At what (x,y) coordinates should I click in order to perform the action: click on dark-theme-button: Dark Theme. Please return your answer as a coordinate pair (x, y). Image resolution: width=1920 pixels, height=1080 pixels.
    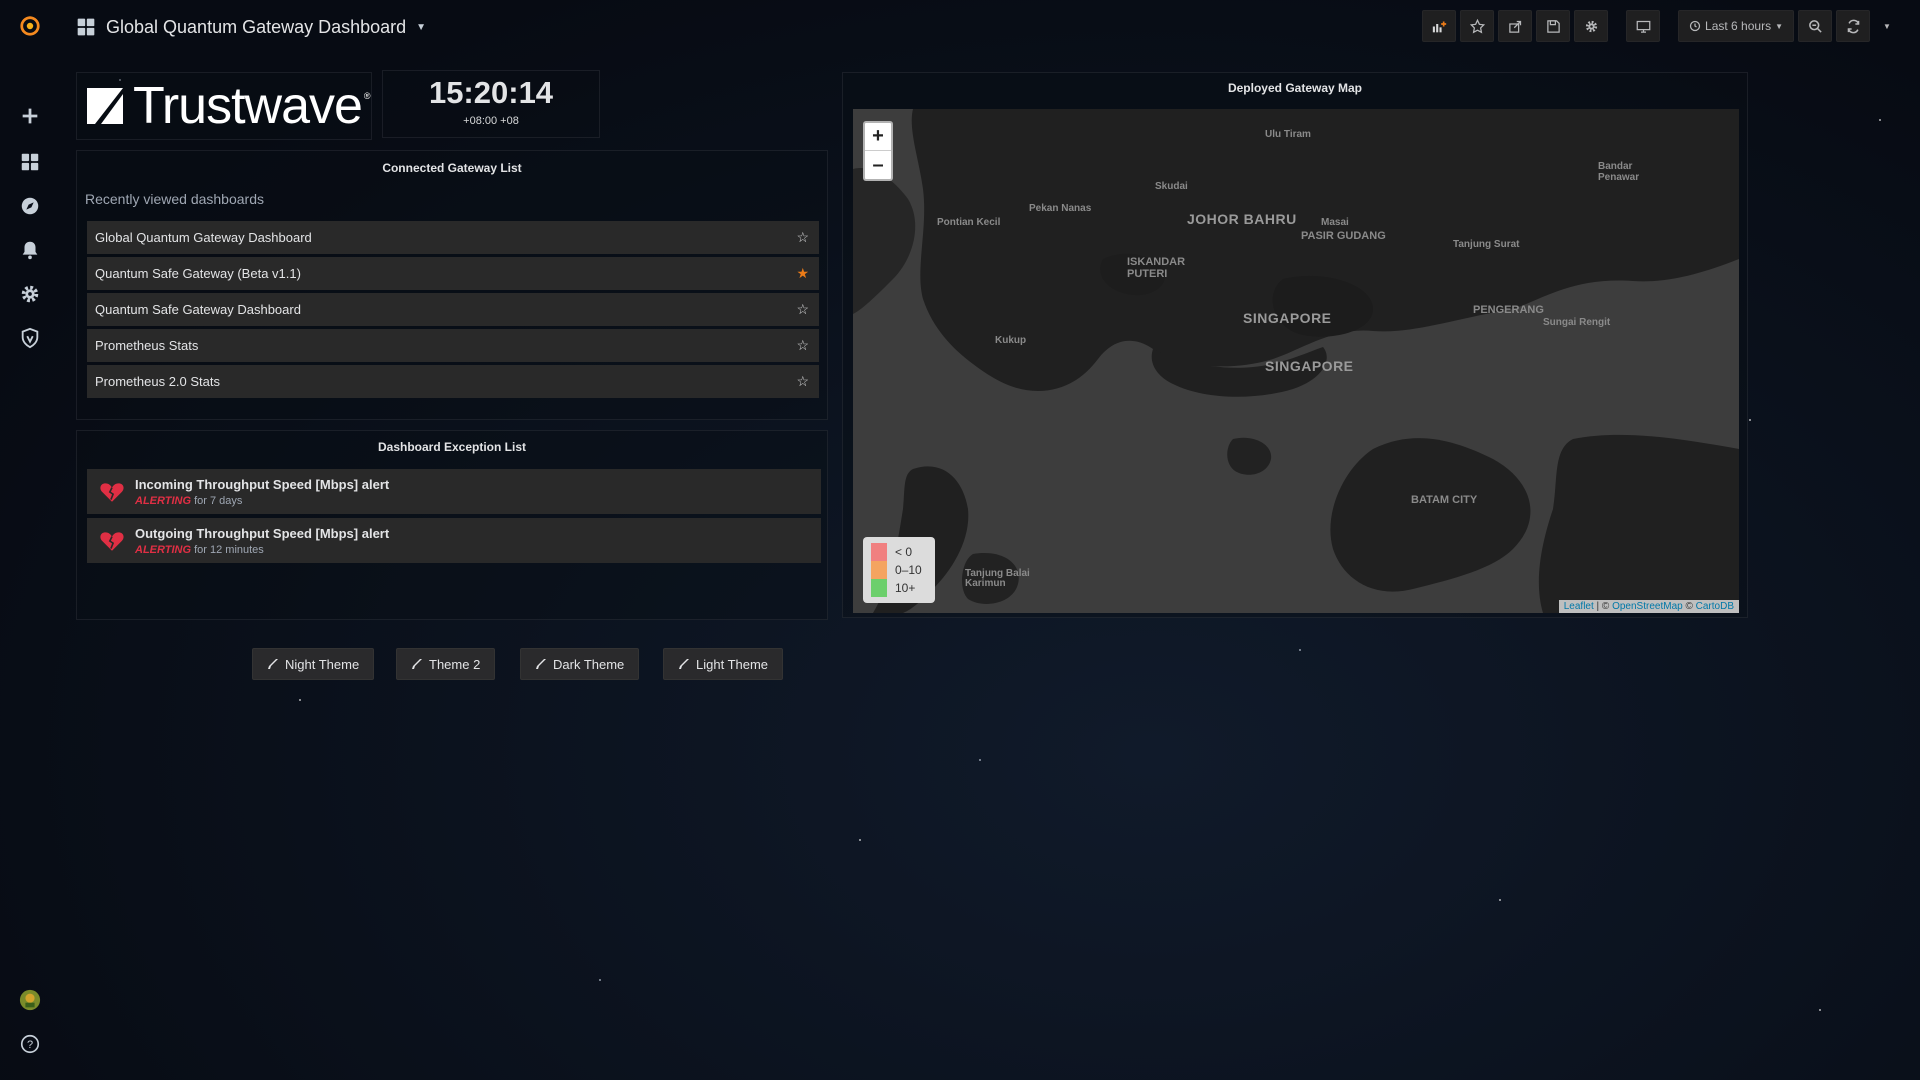
    Looking at the image, I should click on (580, 664).